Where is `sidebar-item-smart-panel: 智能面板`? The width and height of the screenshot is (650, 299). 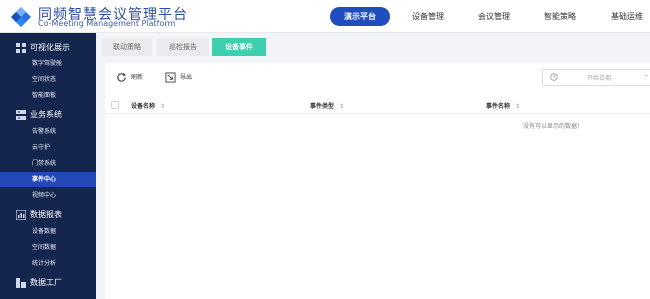 sidebar-item-smart-panel: 智能面板 is located at coordinates (48, 95).